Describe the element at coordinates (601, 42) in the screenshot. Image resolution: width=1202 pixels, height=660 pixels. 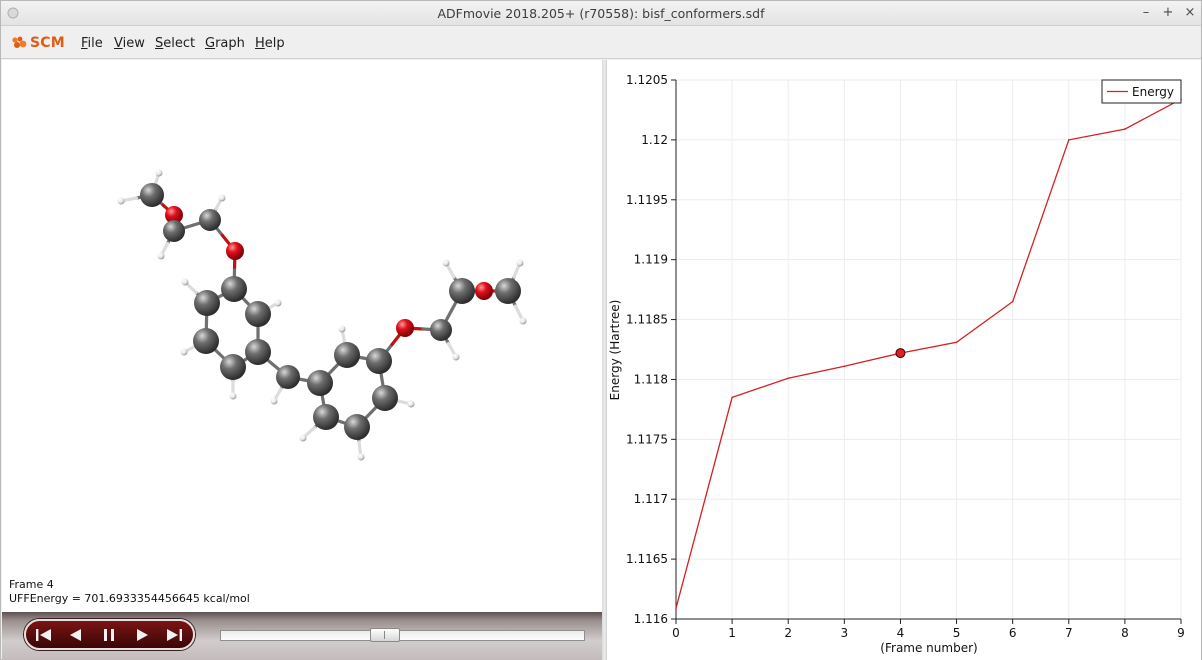
I see `menu-bar: SCM File View Select Graph Help` at that location.